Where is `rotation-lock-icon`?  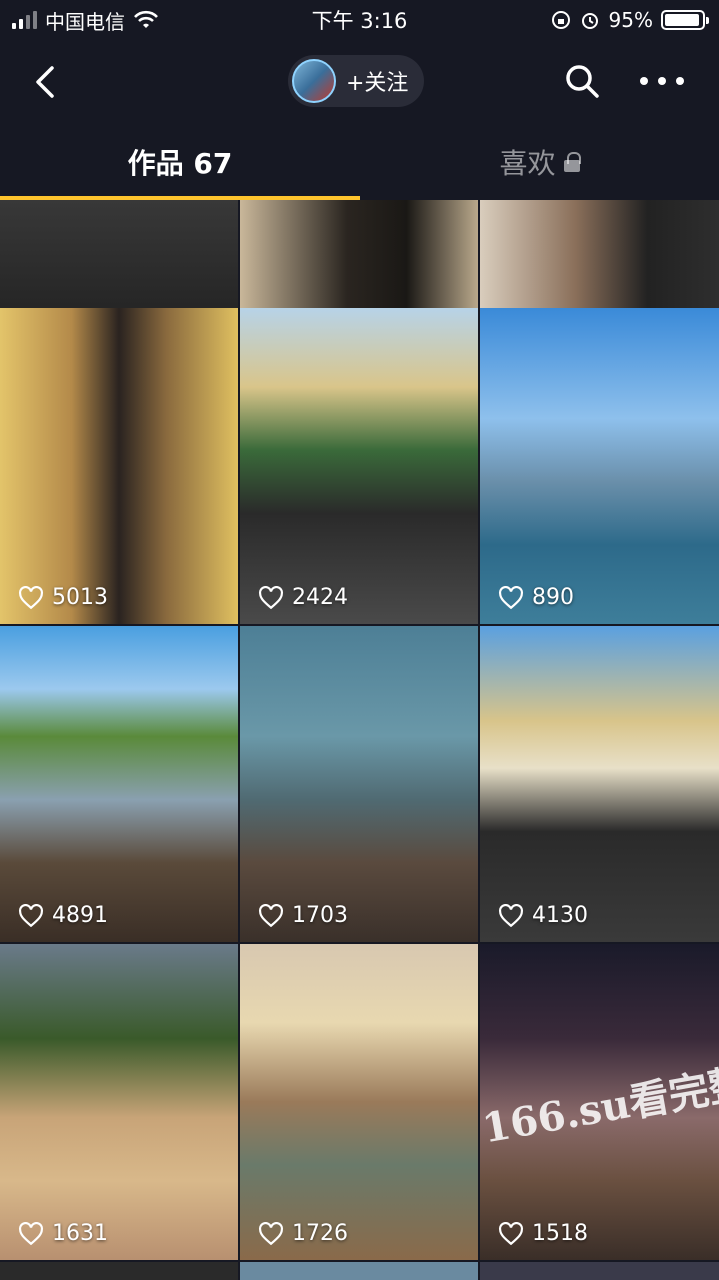 rotation-lock-icon is located at coordinates (560, 20).